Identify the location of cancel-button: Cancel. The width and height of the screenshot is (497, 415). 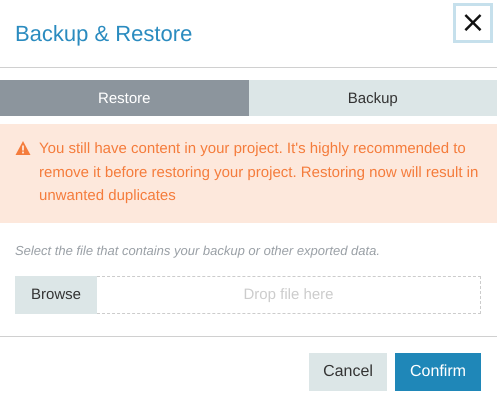
(348, 371).